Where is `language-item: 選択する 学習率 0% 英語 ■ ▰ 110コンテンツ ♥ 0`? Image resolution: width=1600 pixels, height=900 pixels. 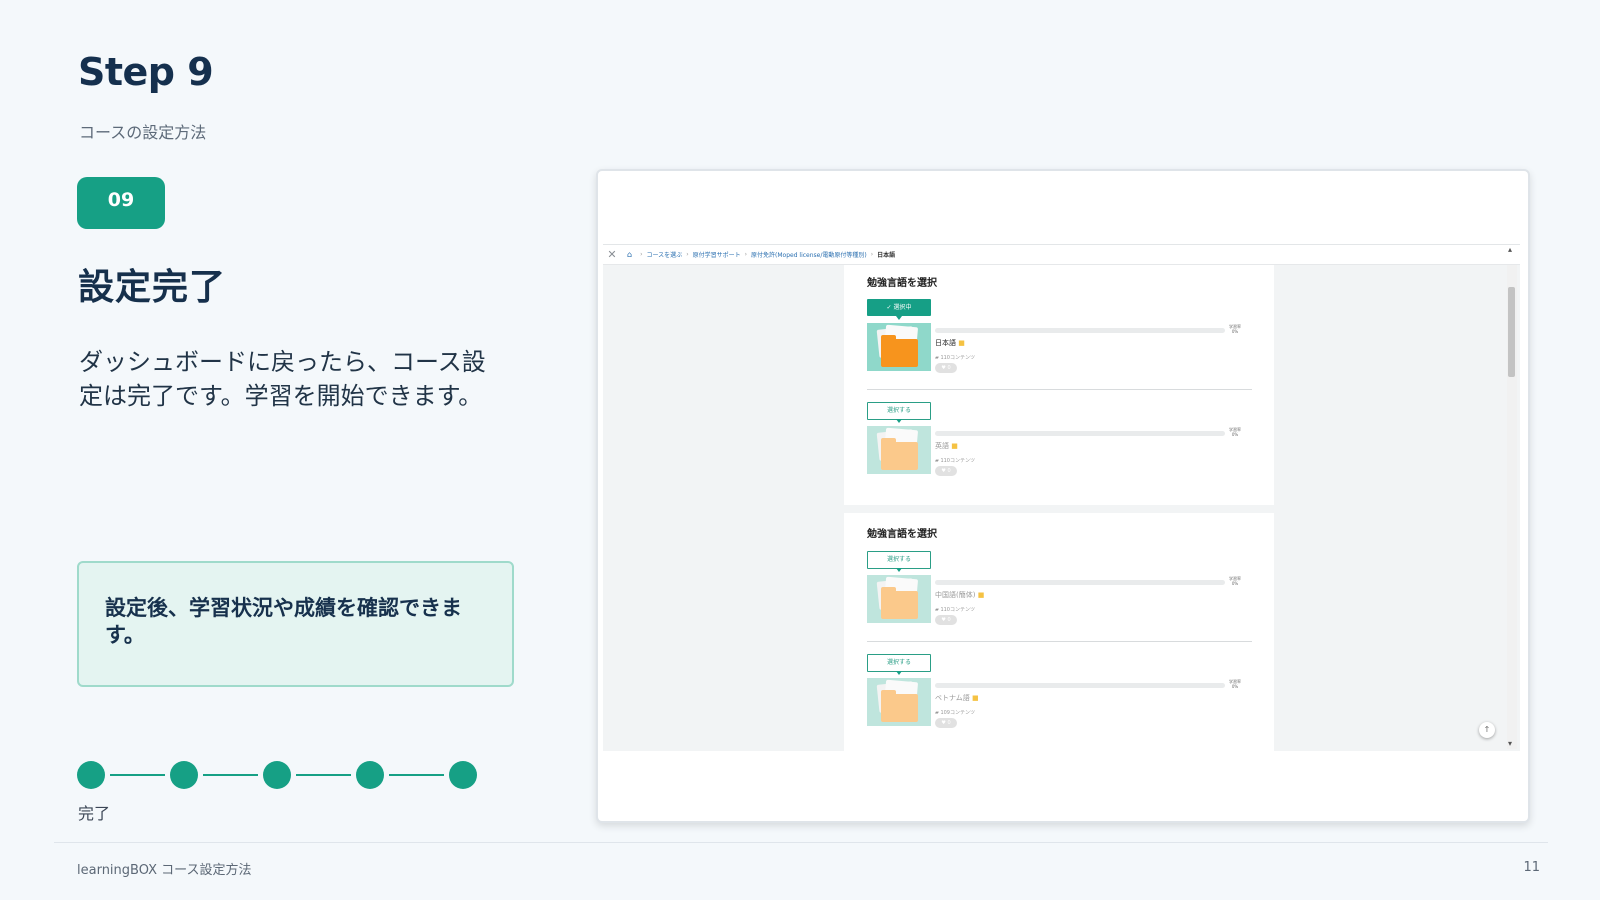
language-item: 選択する 学習率 0% 英語 ■ ▰ 110コンテンツ ♥ 0 is located at coordinates (1059, 447).